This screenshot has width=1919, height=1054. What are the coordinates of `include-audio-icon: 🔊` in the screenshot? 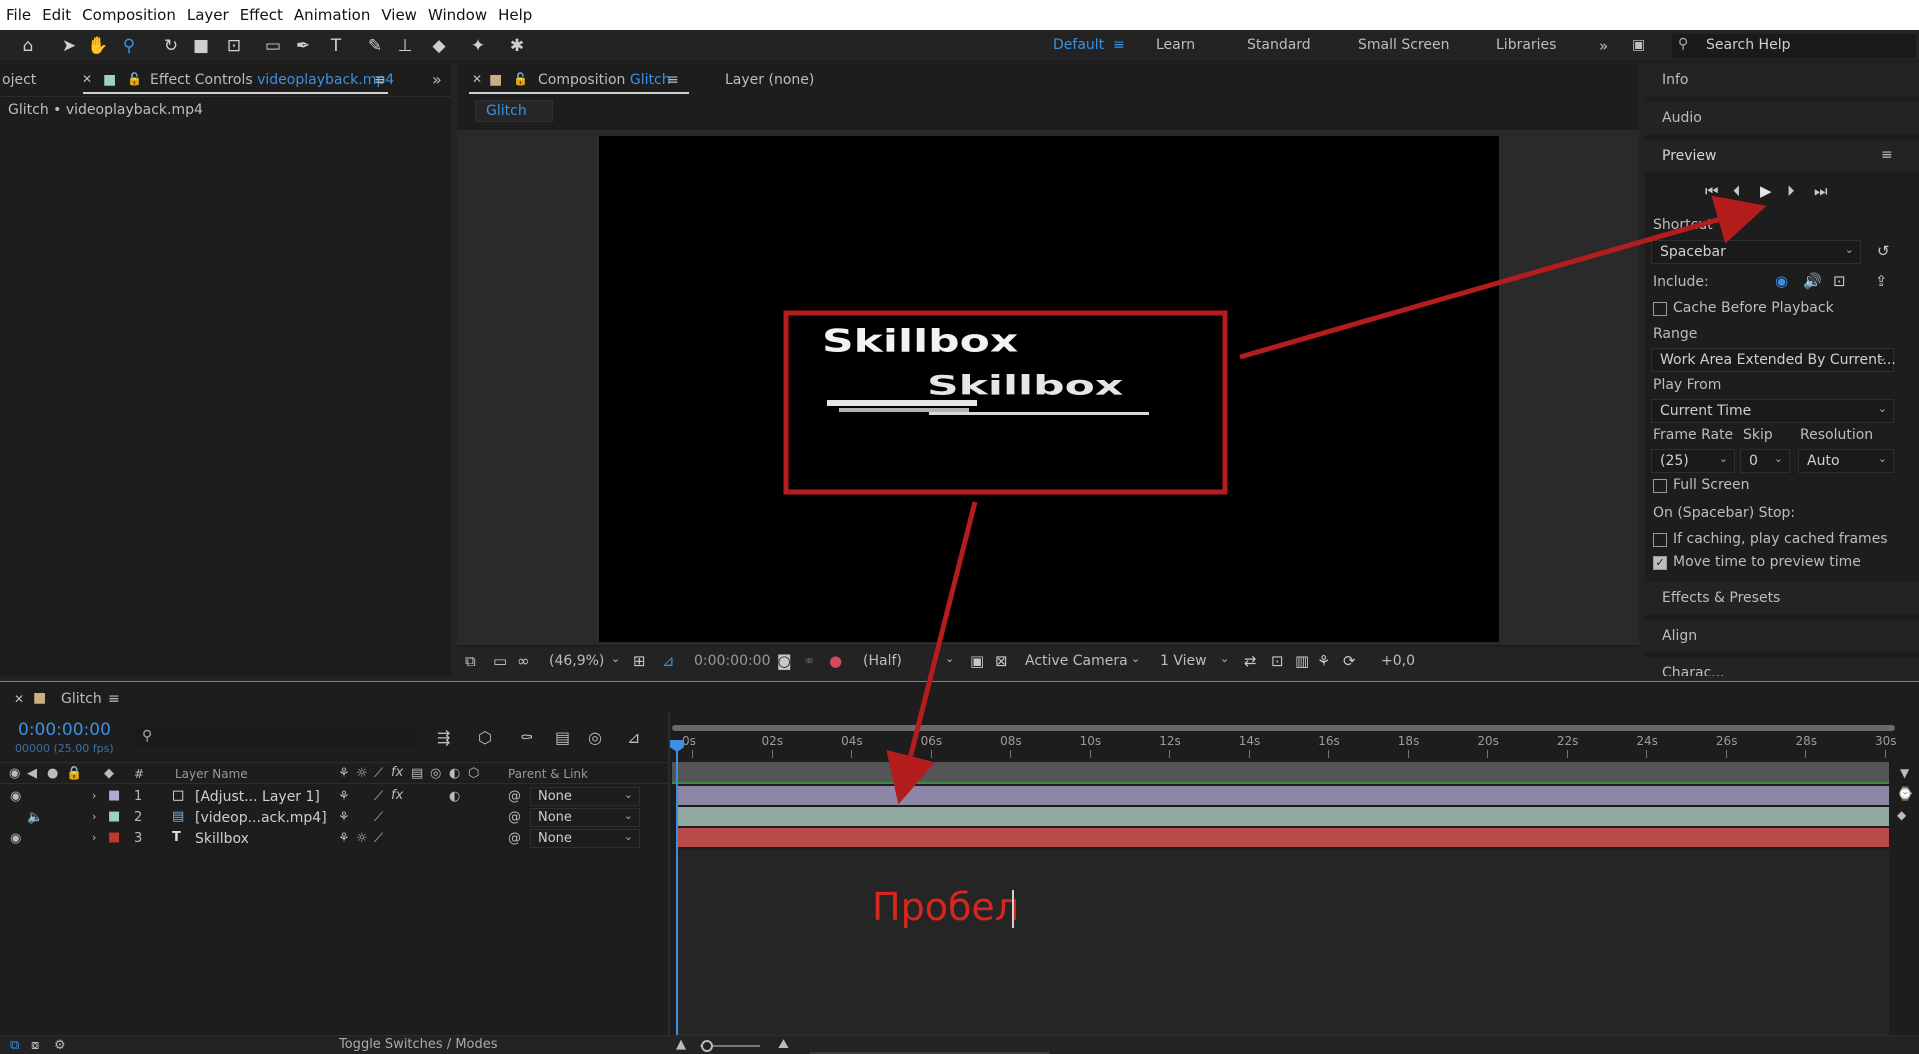 It's located at (1812, 281).